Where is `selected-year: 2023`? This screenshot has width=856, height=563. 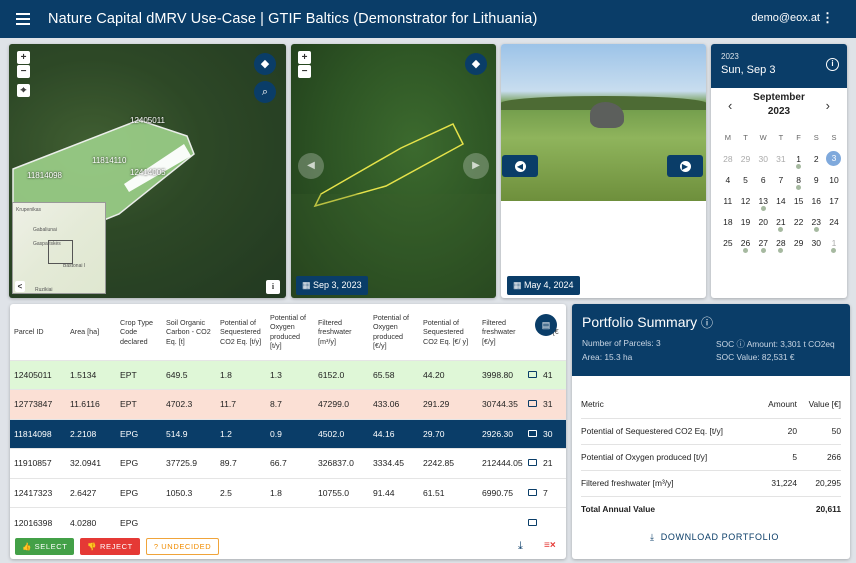
selected-year: 2023 is located at coordinates (779, 56).